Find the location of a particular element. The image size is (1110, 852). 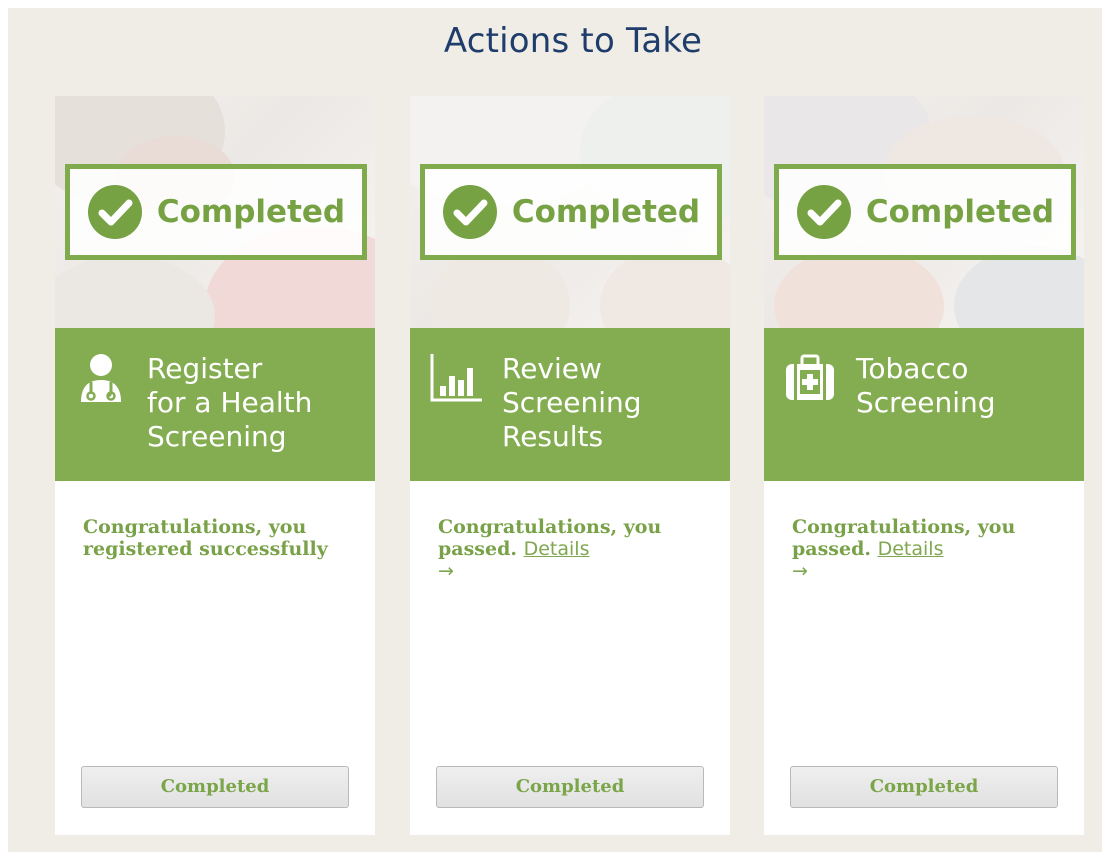

task-title: Review Screening Results is located at coordinates (572, 402).